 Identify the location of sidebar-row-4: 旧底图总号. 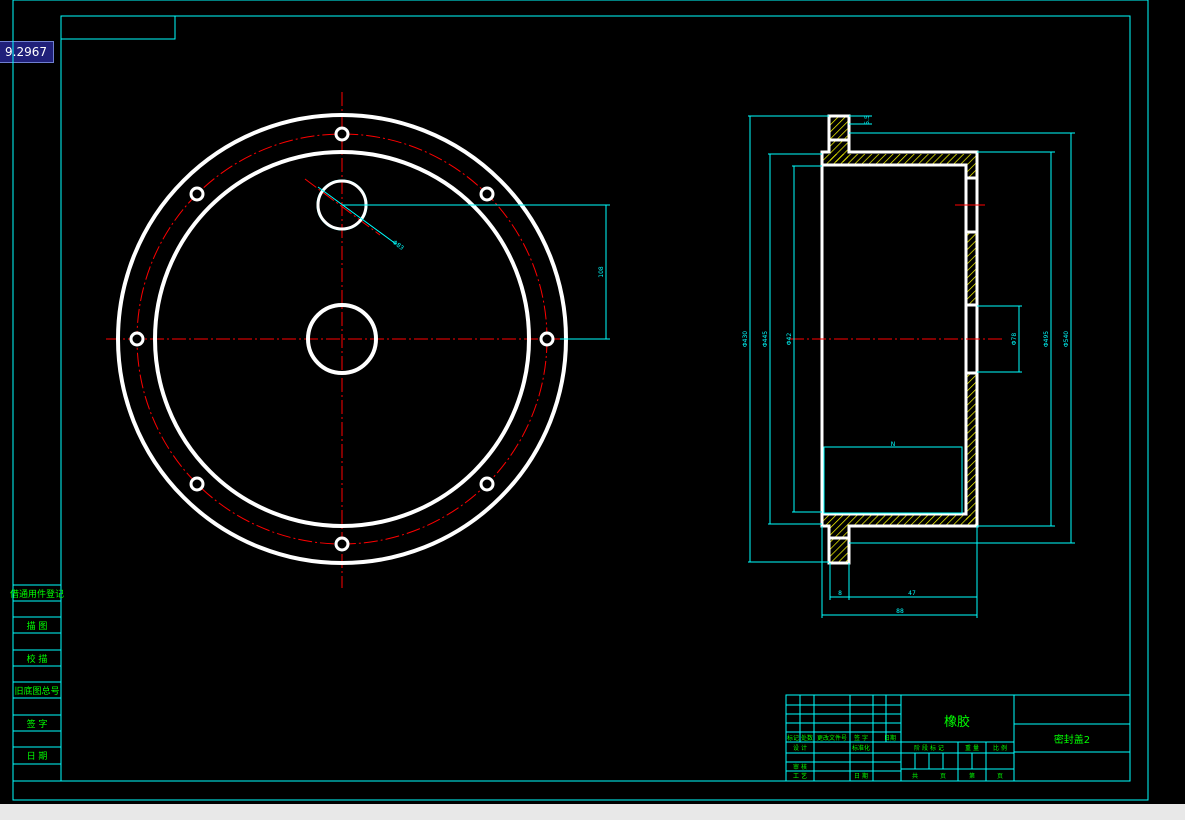
(36, 691).